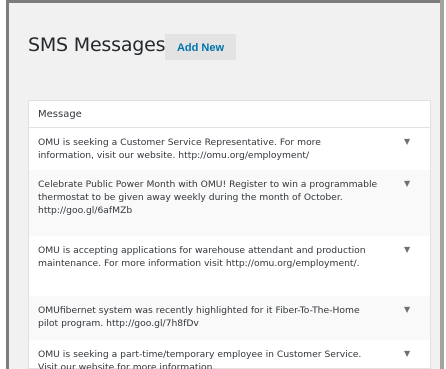 Image resolution: width=446 pixels, height=369 pixels. I want to click on column-header-message: Message, so click(60, 114).